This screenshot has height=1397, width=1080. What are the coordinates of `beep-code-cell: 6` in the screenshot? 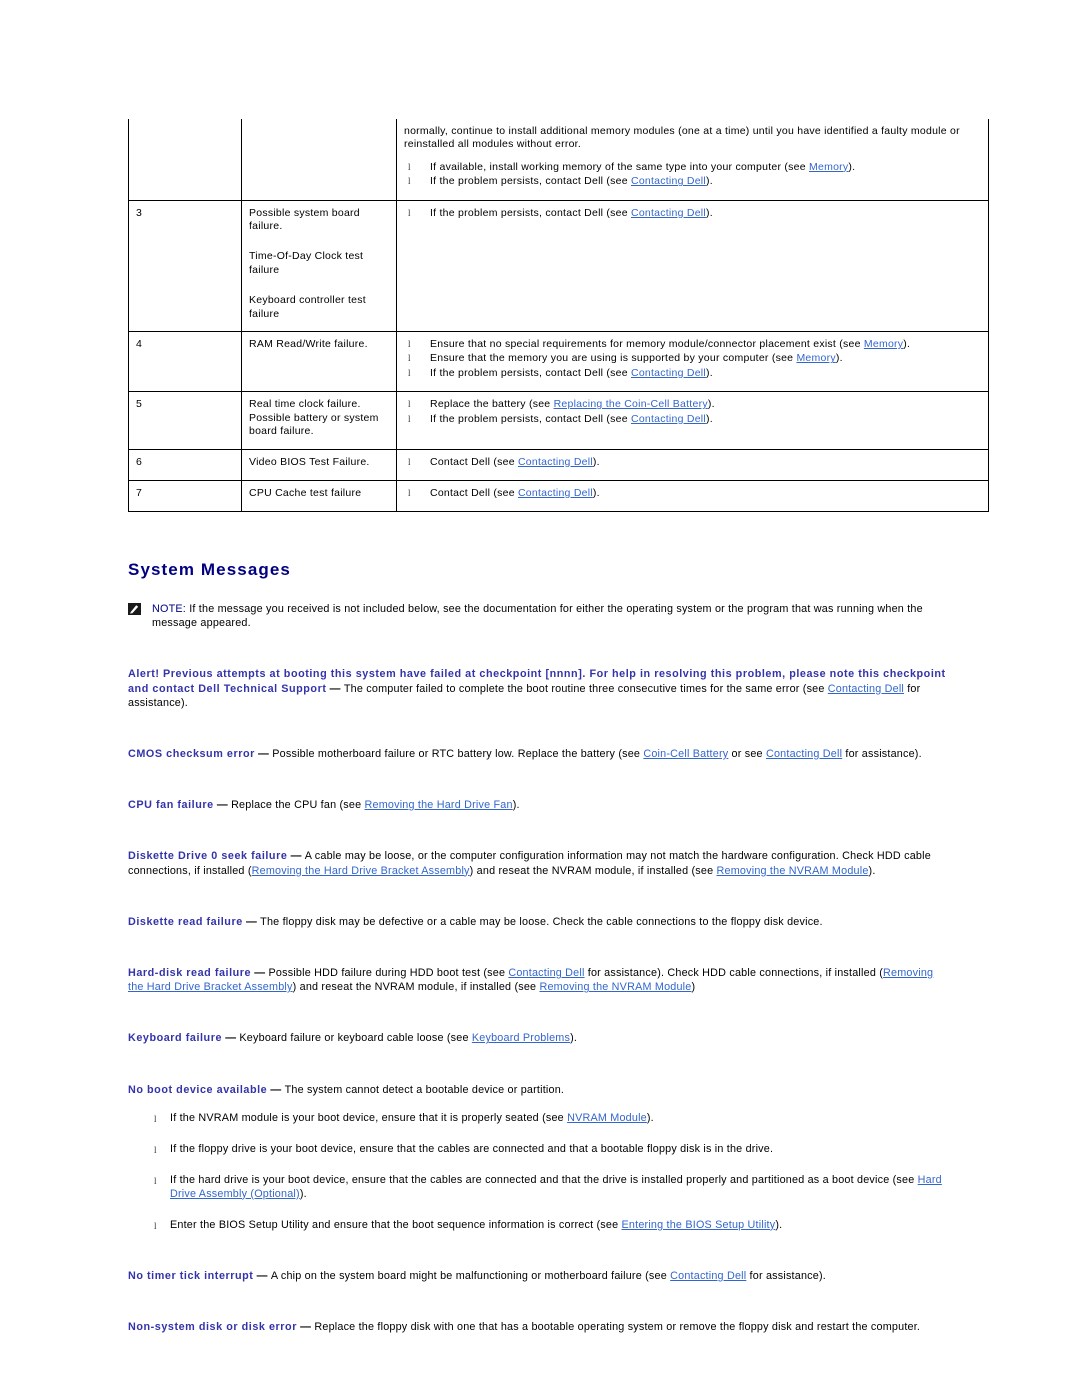 It's located at (185, 464).